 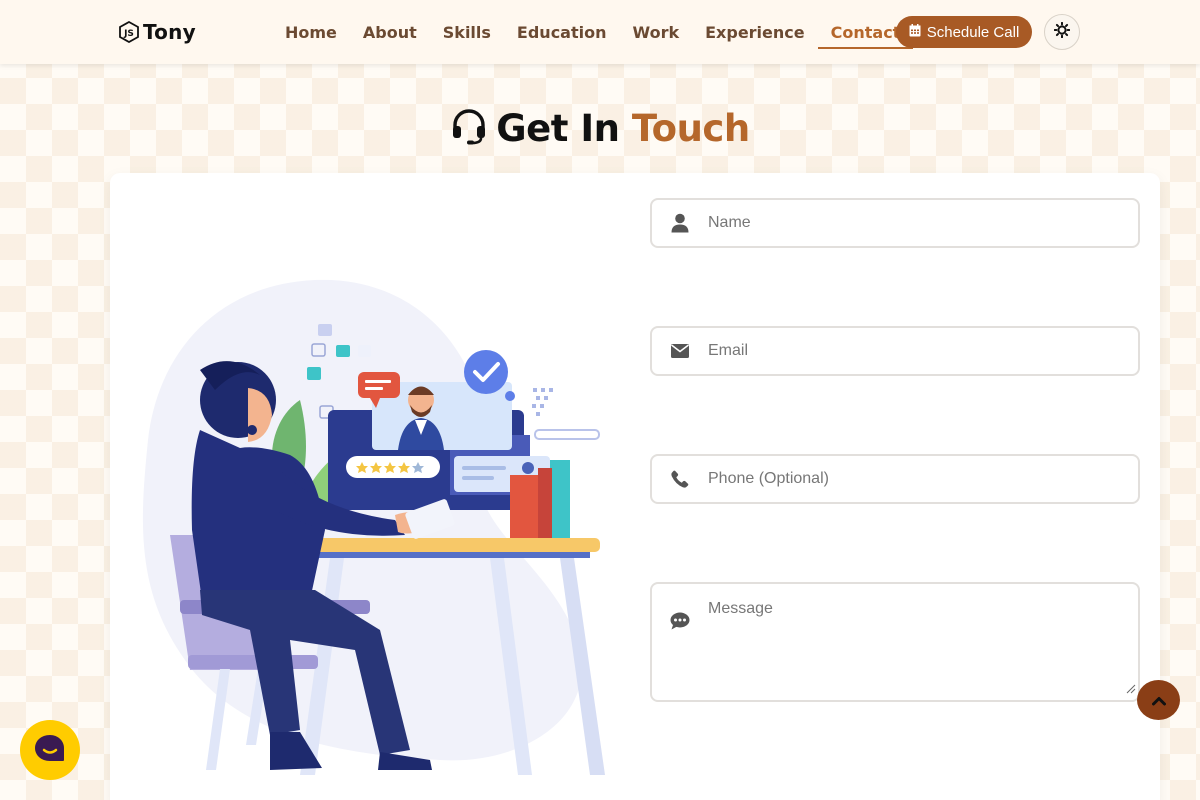 I want to click on theme-toggle-button, so click(x=1062, y=32).